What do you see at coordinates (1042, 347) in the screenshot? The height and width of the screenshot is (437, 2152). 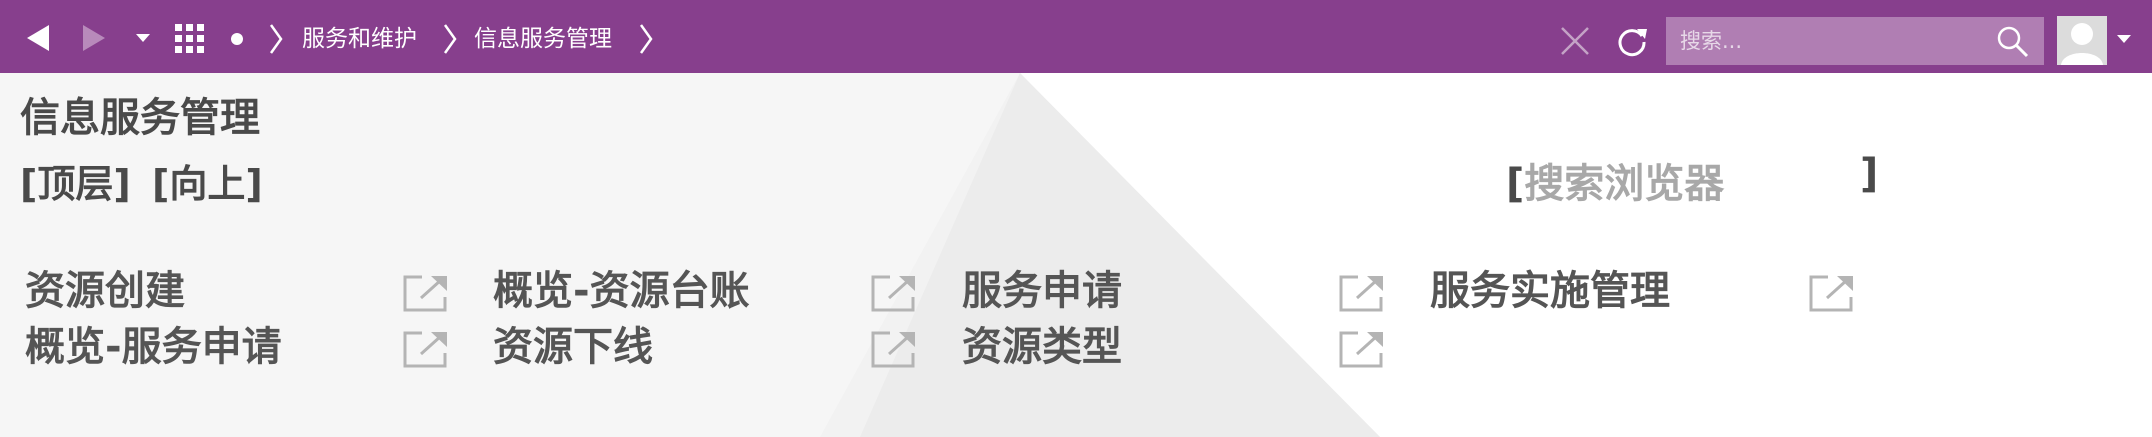 I see `item-label: 资源类型` at bounding box center [1042, 347].